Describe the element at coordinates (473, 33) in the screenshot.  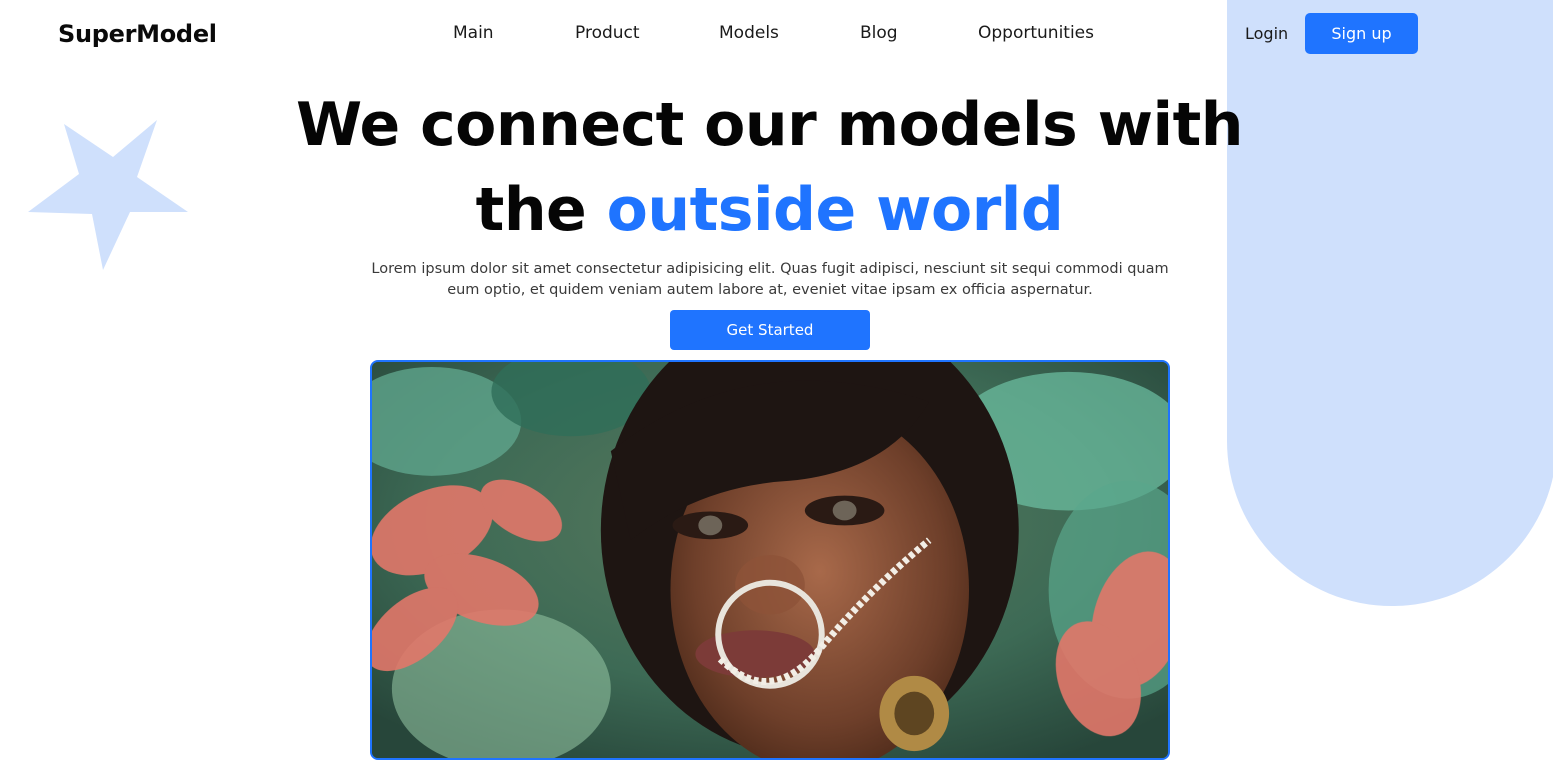
I see `nav-link-main: Main` at that location.